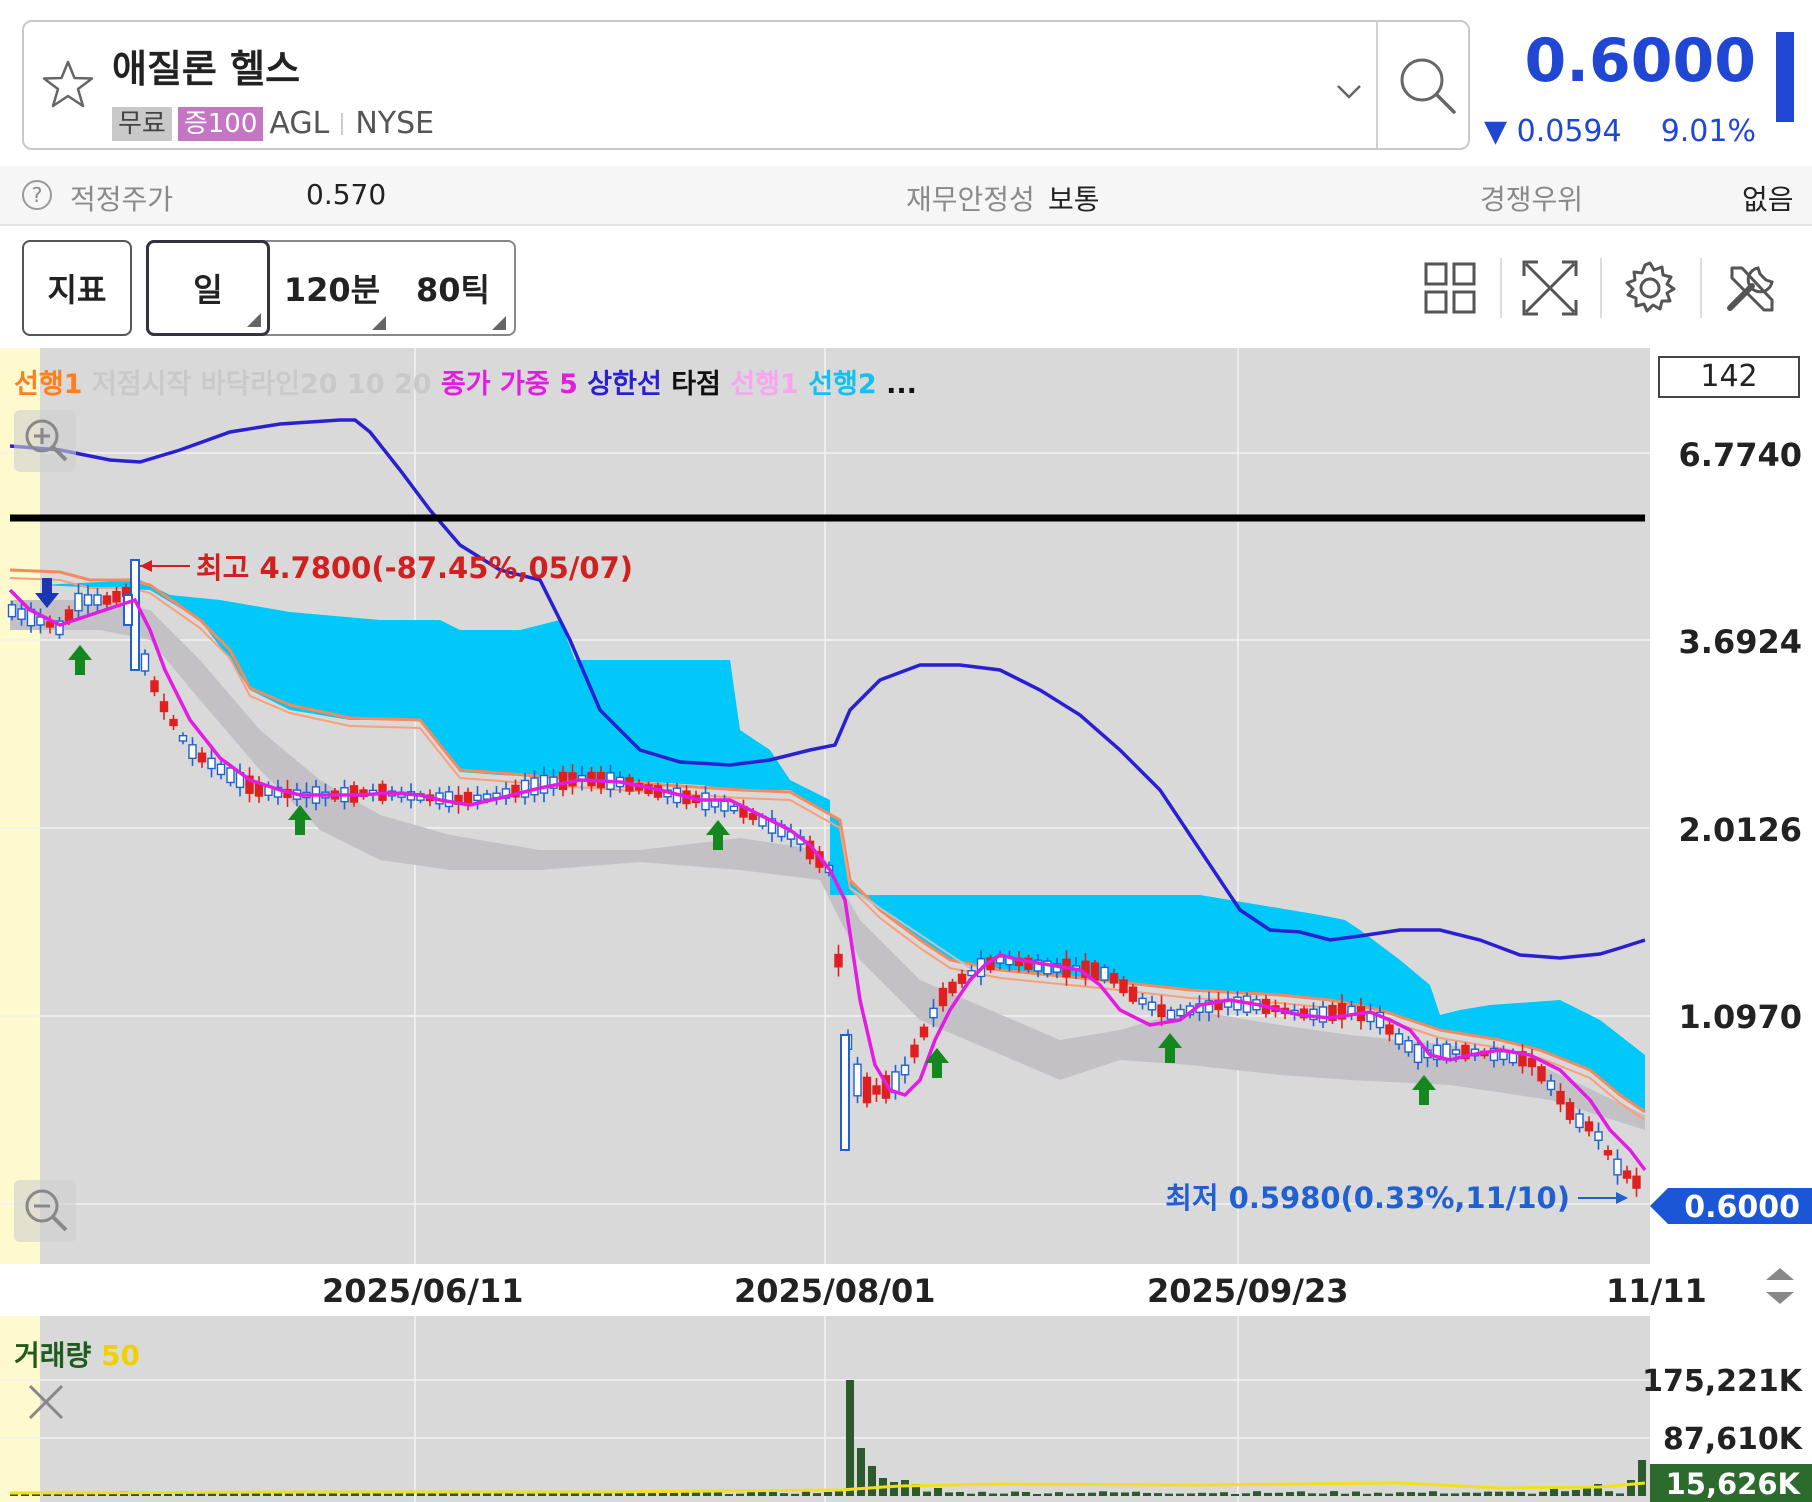  What do you see at coordinates (142, 123) in the screenshot?
I see `free-badge: 무료` at bounding box center [142, 123].